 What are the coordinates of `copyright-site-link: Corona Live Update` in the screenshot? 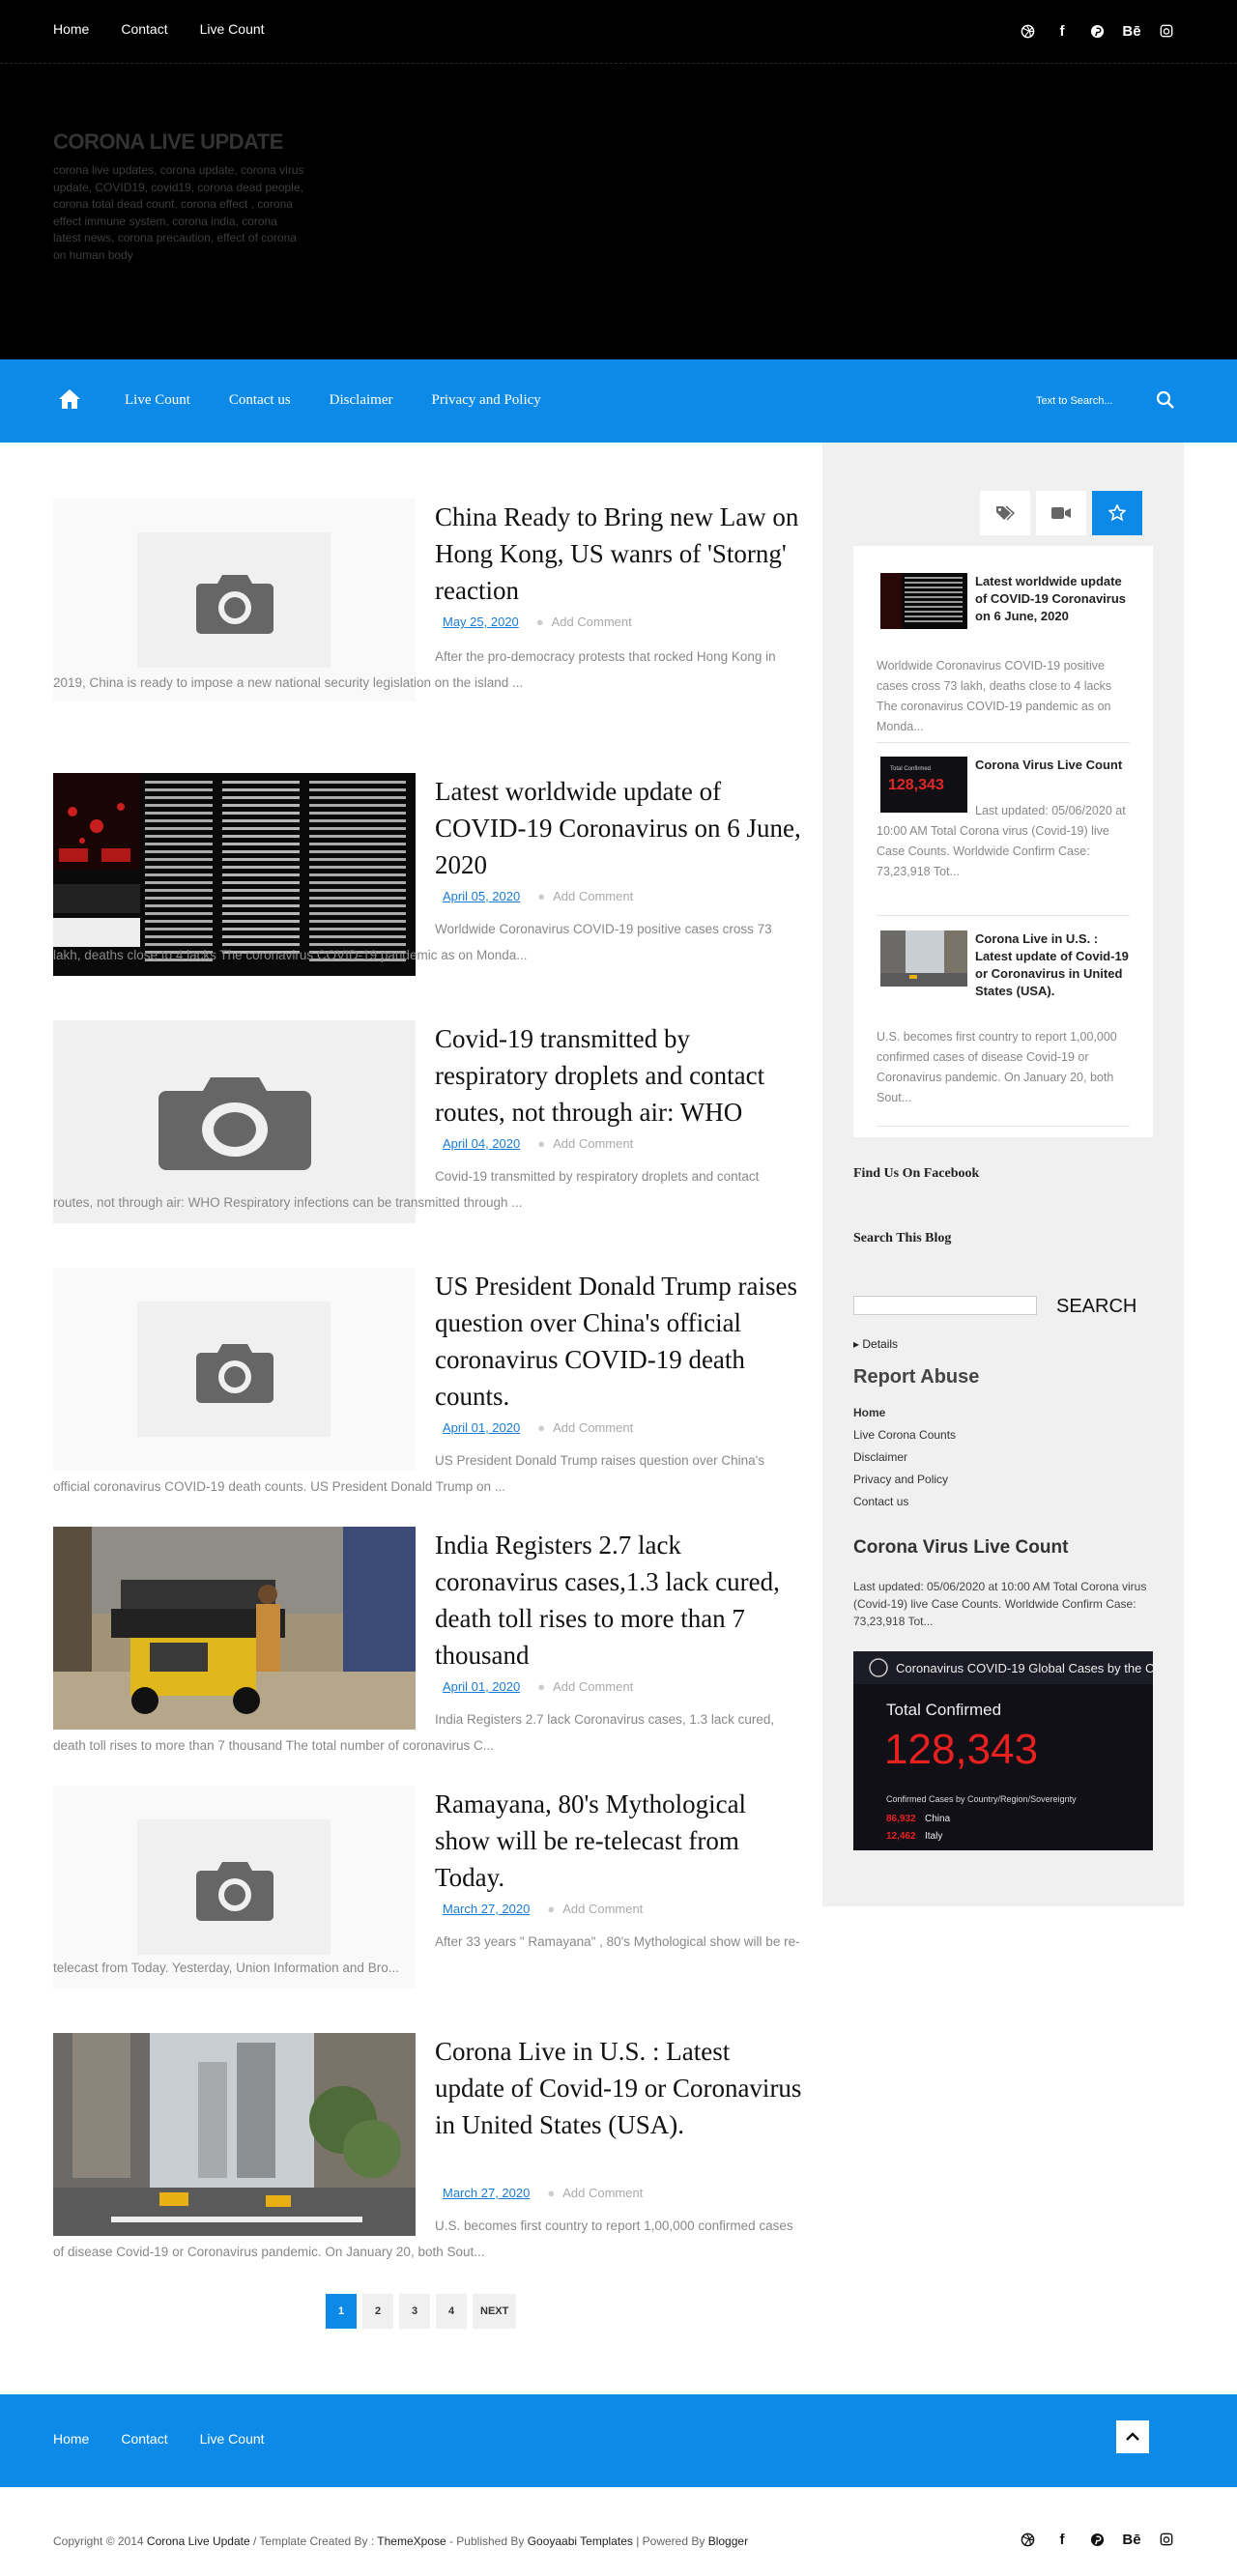 It's located at (198, 2541).